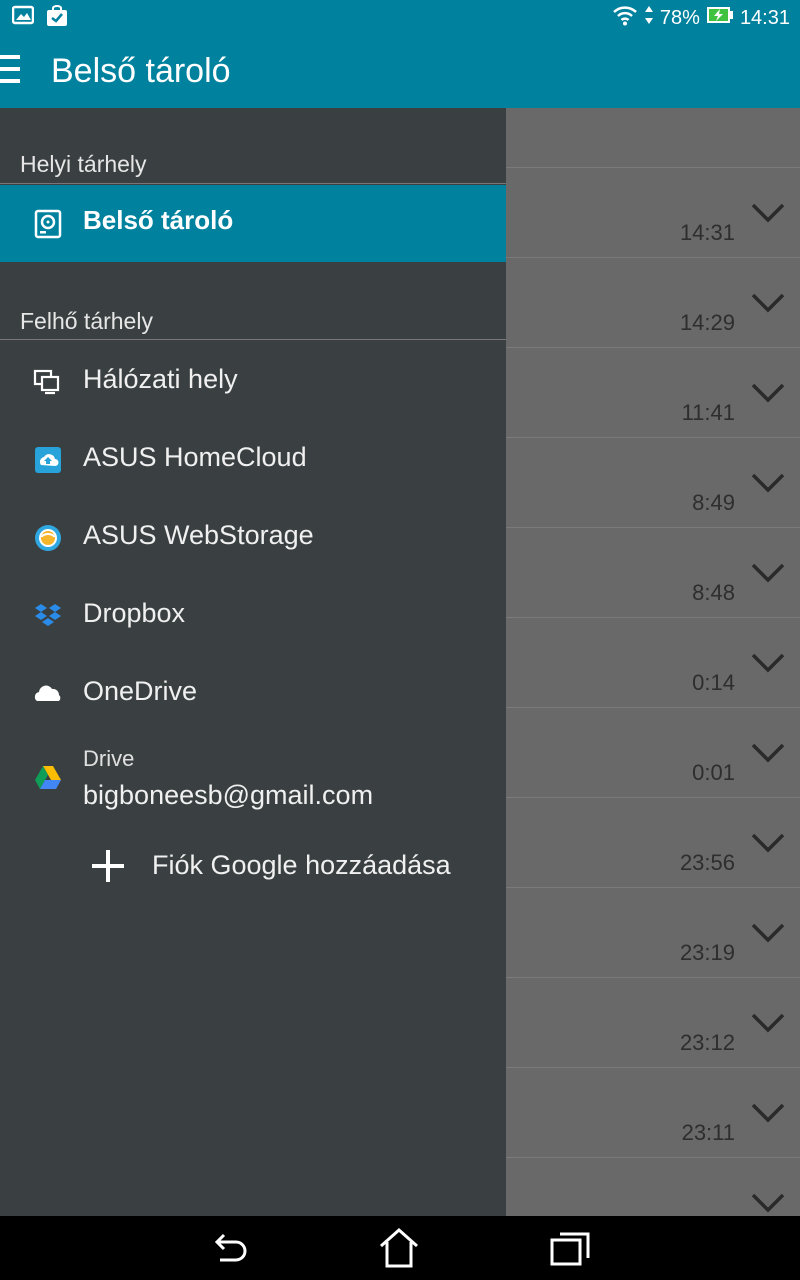 The height and width of the screenshot is (1280, 800). I want to click on google-drive-icon, so click(48, 780).